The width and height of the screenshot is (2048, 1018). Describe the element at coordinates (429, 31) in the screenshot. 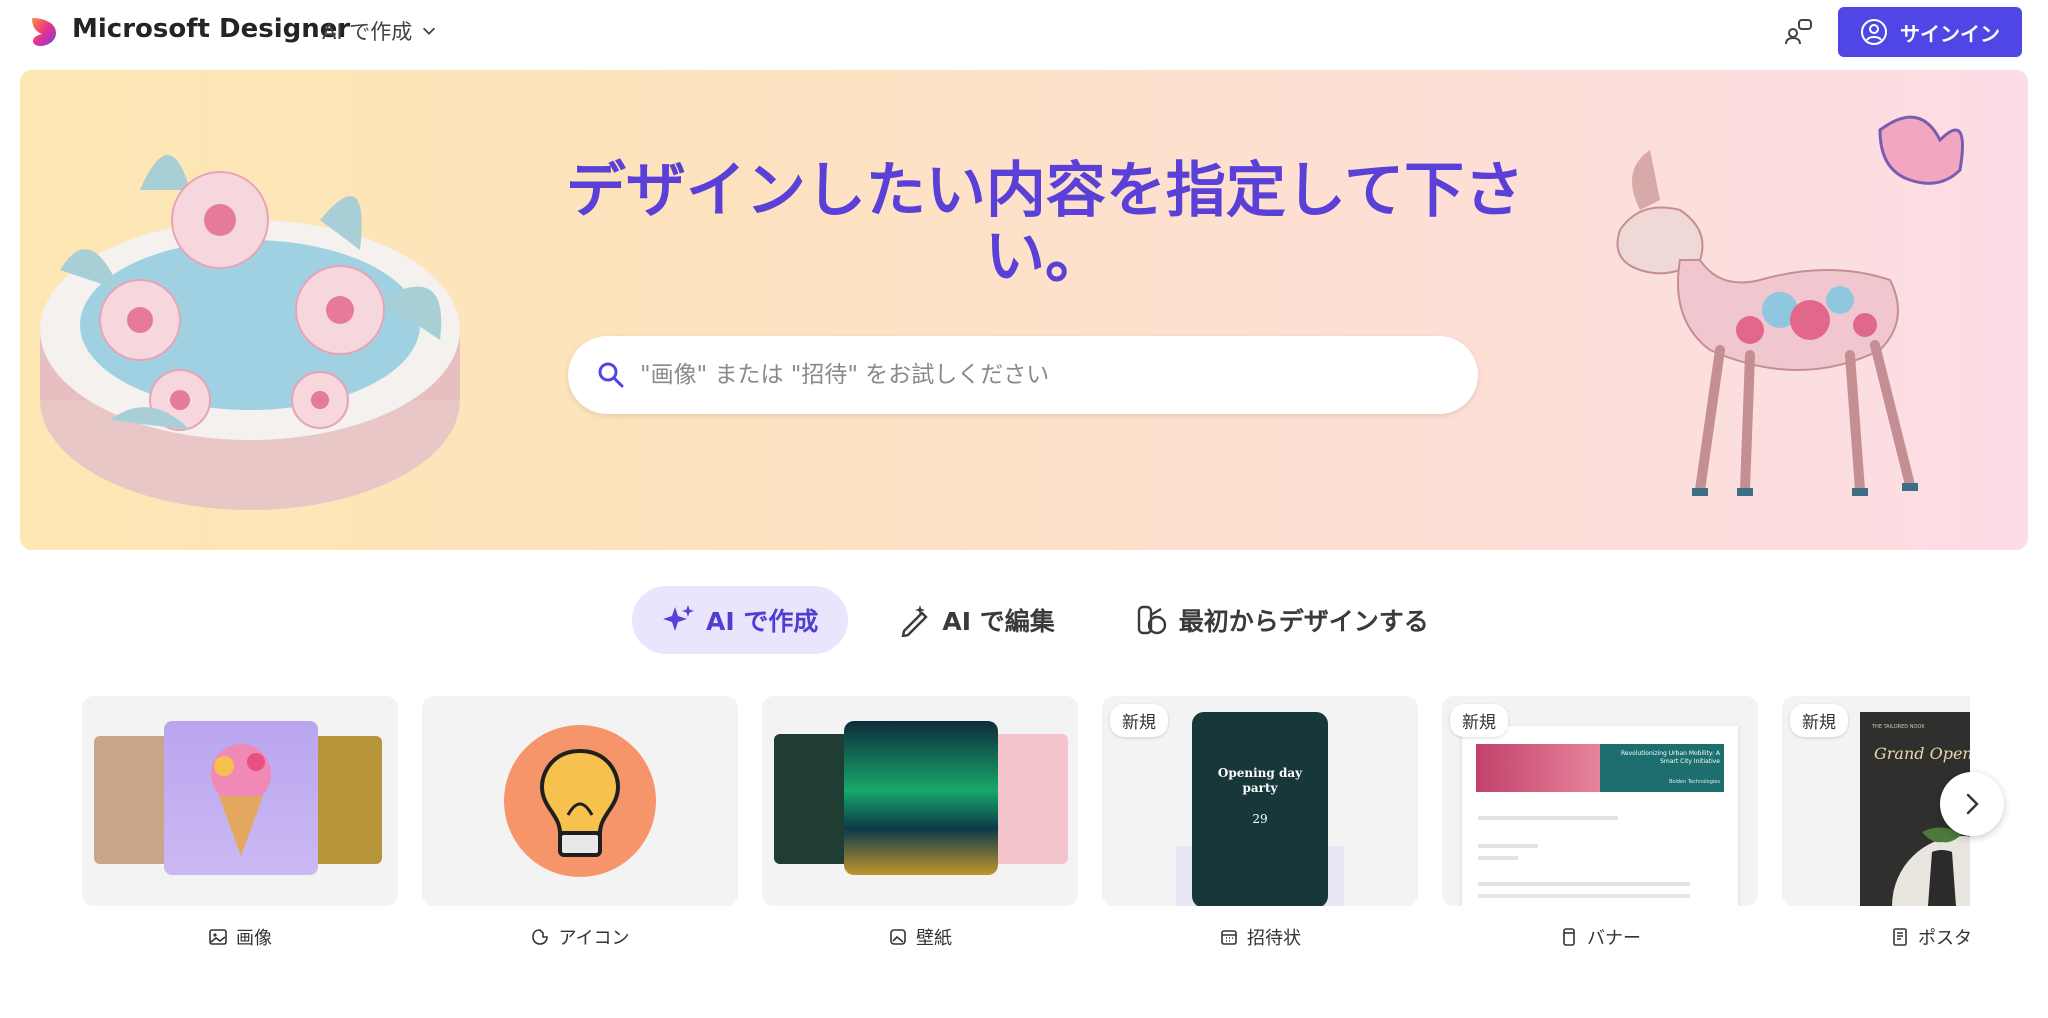

I see `chevron-down-icon` at that location.